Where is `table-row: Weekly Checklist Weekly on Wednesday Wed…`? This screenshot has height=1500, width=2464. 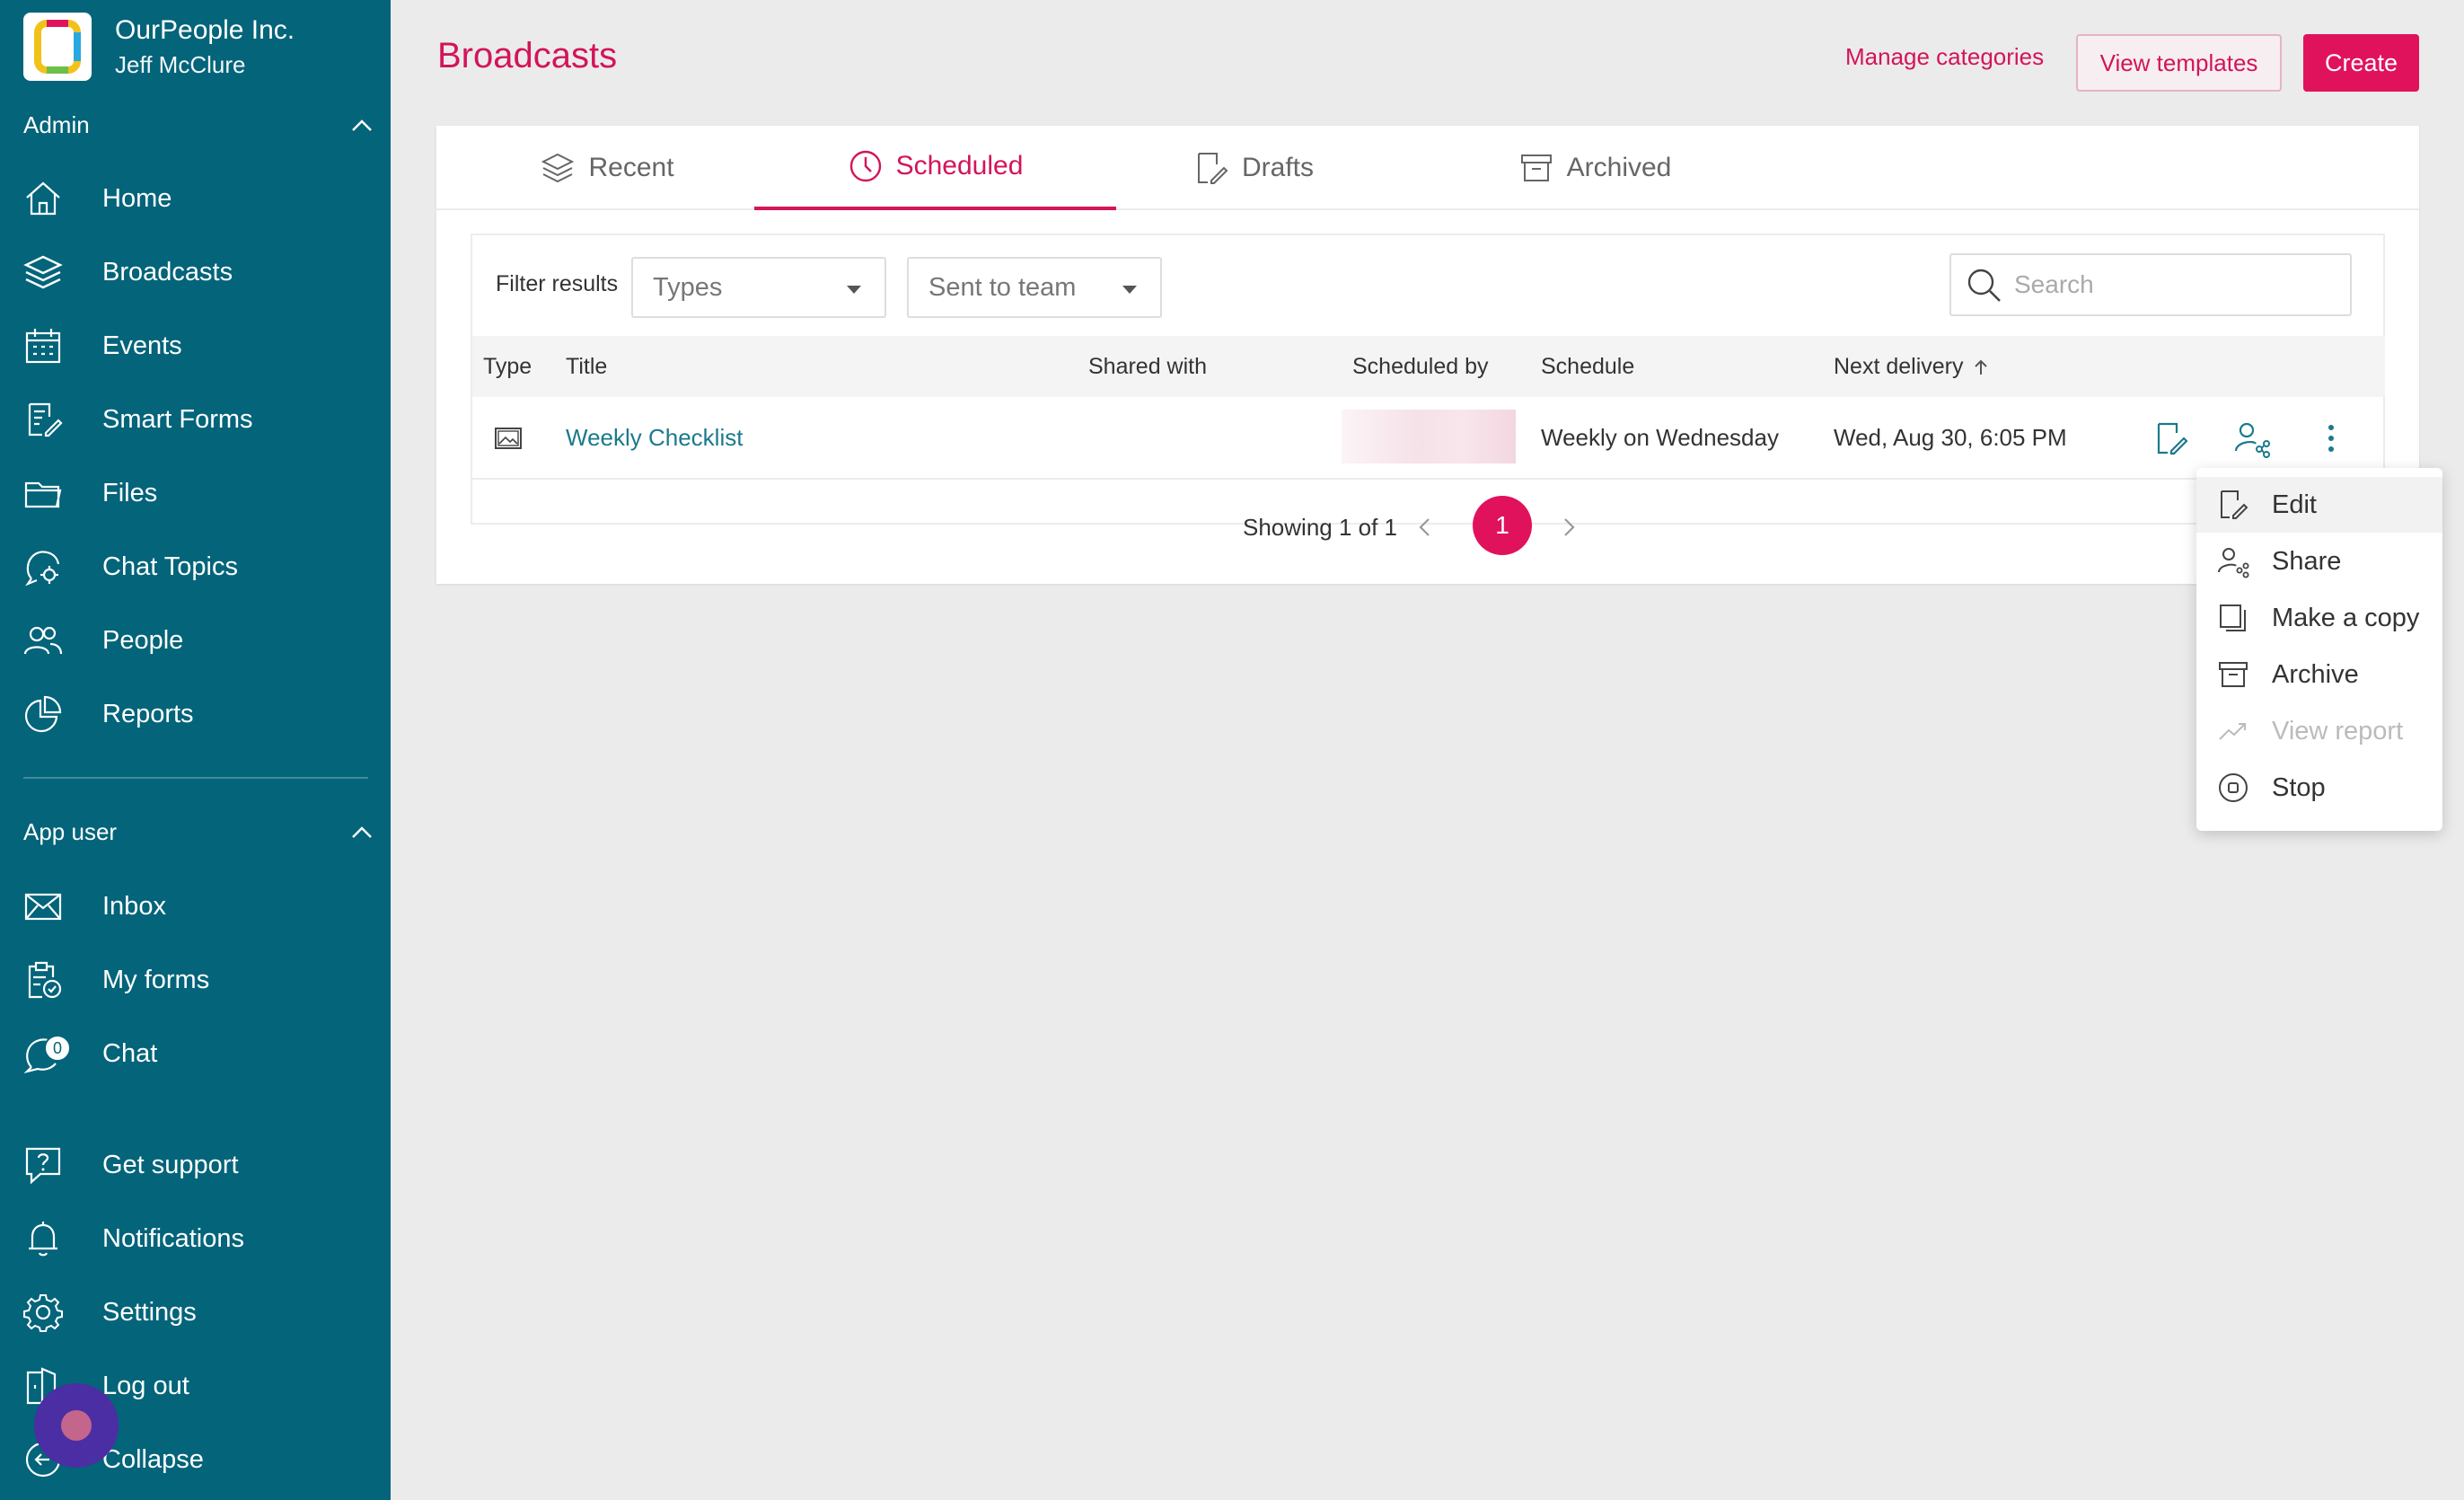 table-row: Weekly Checklist Weekly on Wednesday Wed… is located at coordinates (1428, 438).